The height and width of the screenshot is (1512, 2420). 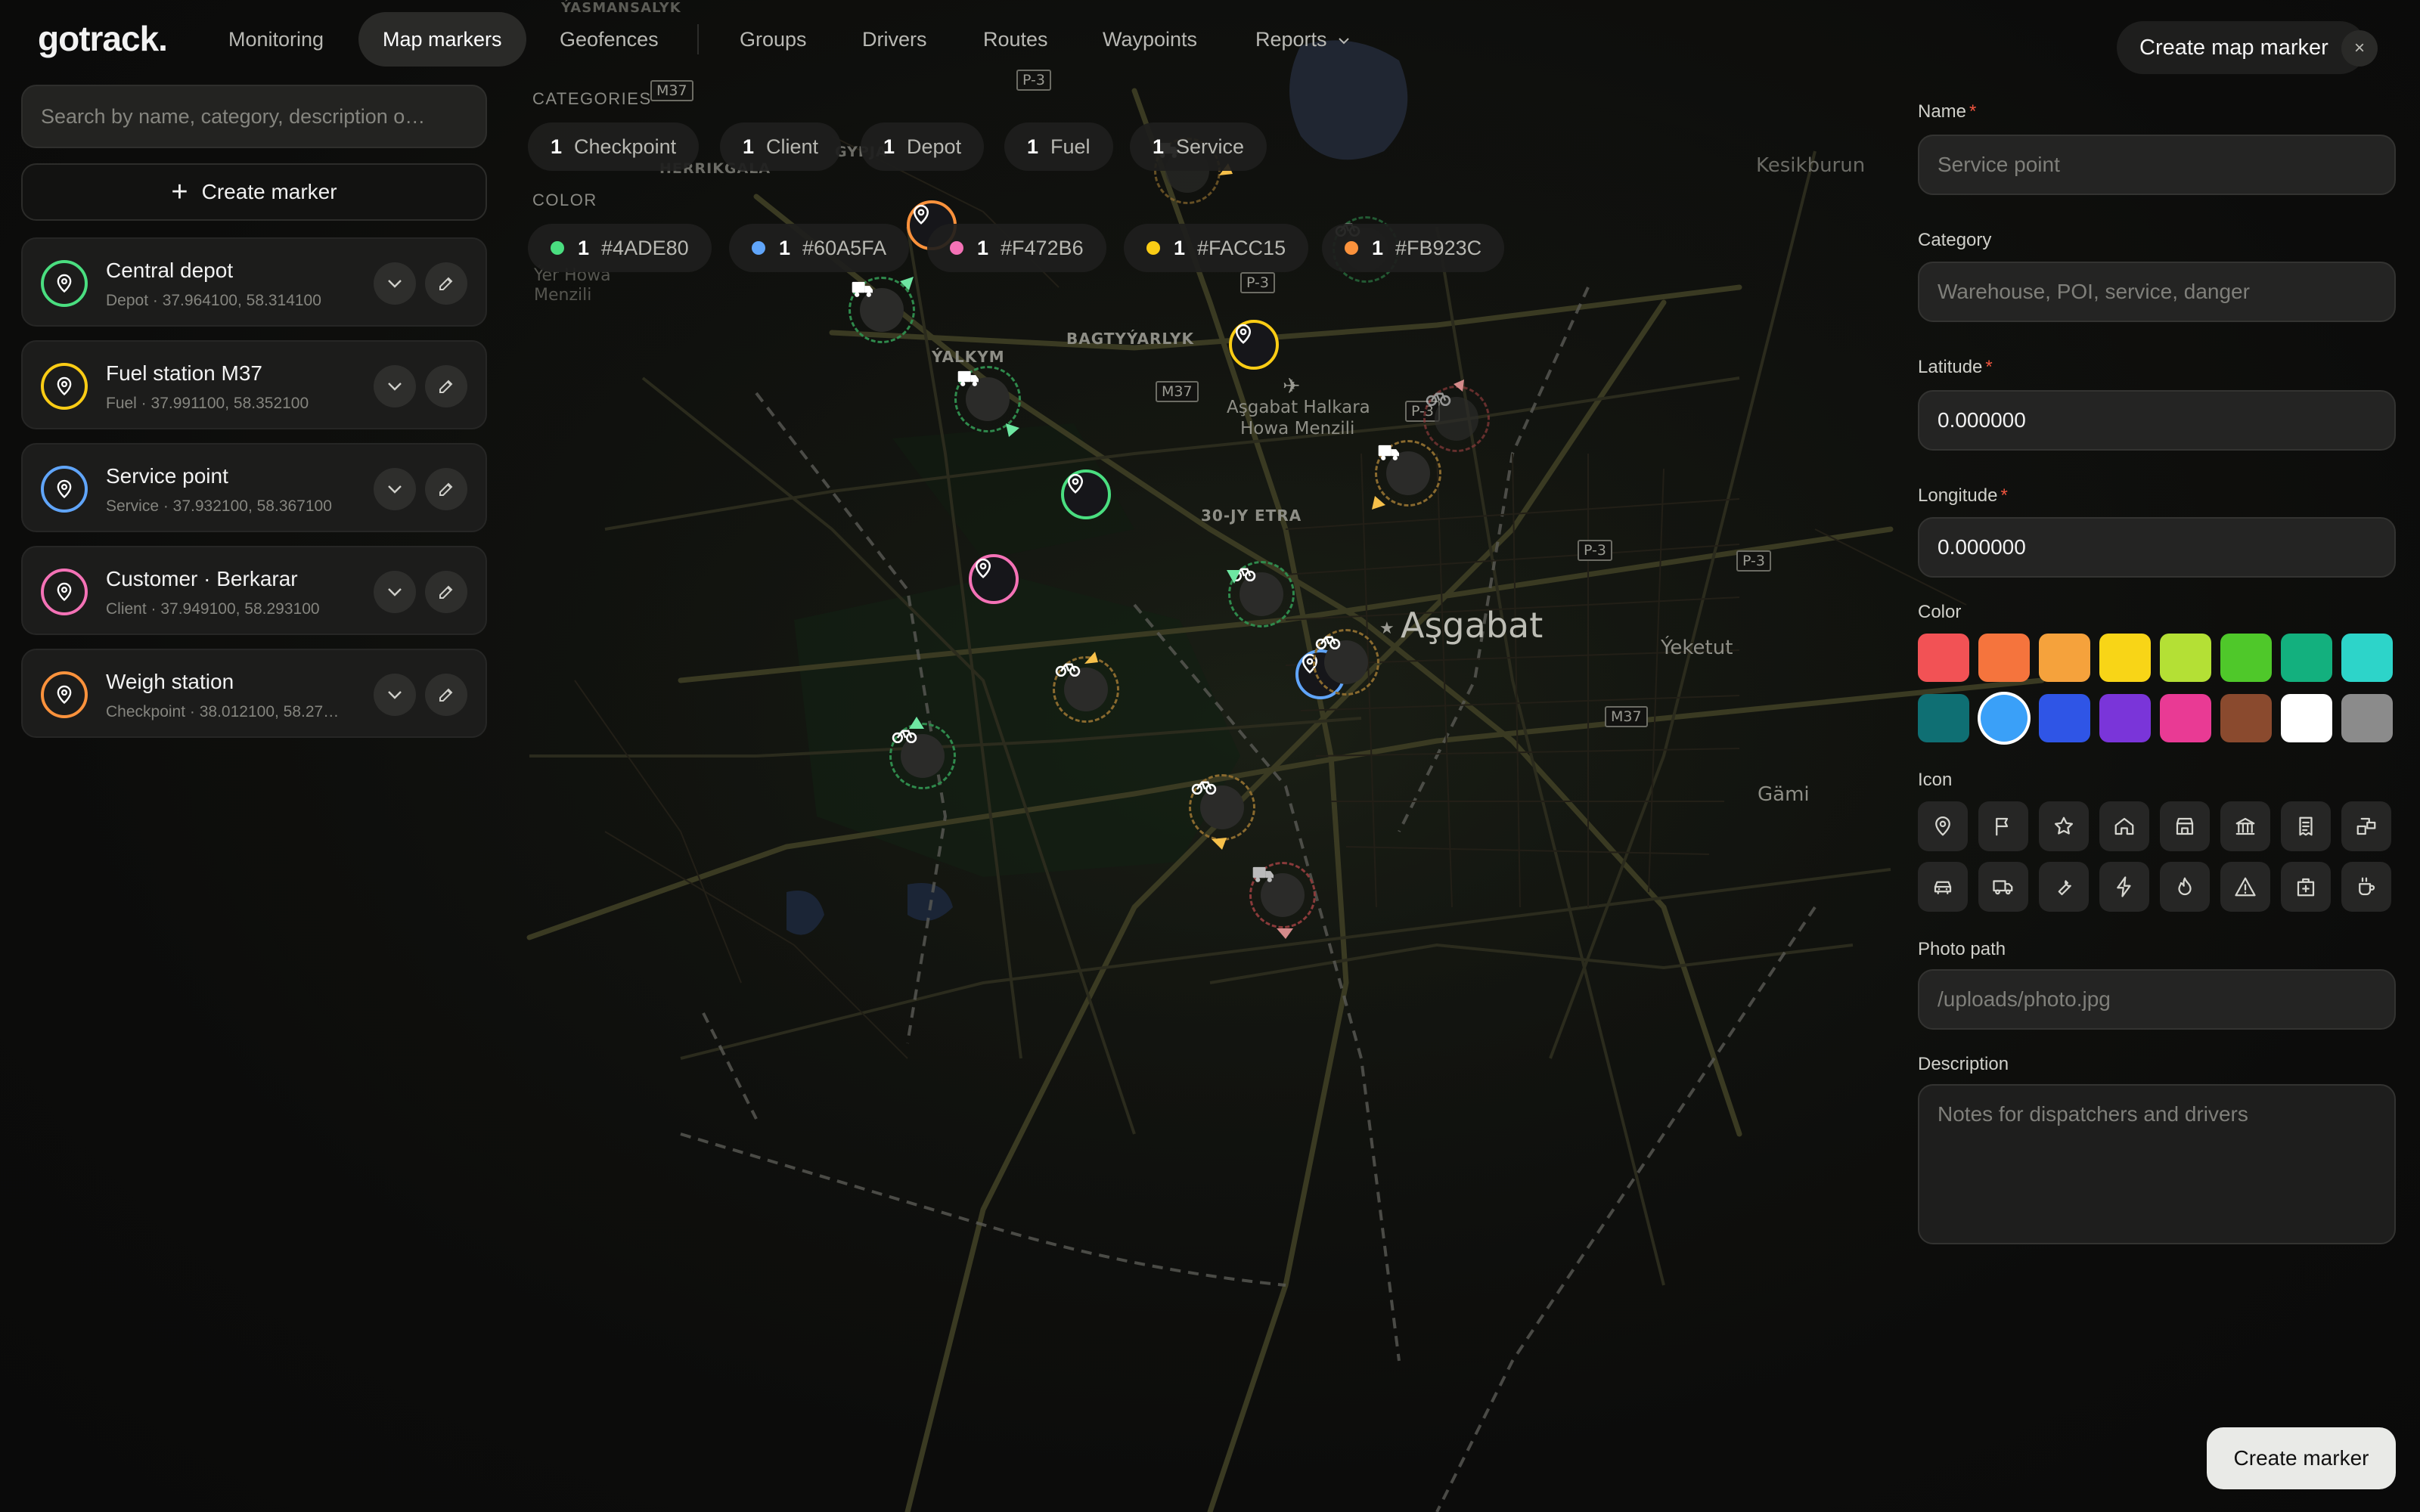 What do you see at coordinates (2185, 887) in the screenshot?
I see `flame-icon` at bounding box center [2185, 887].